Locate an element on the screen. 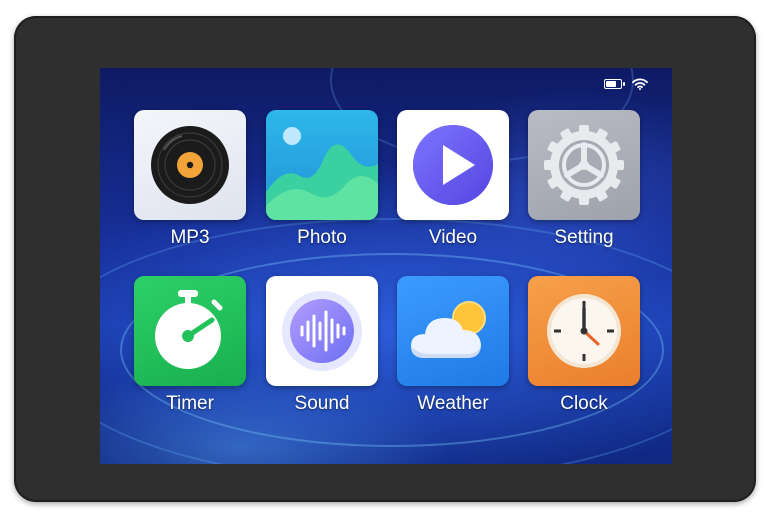  setting-tile is located at coordinates (584, 165).